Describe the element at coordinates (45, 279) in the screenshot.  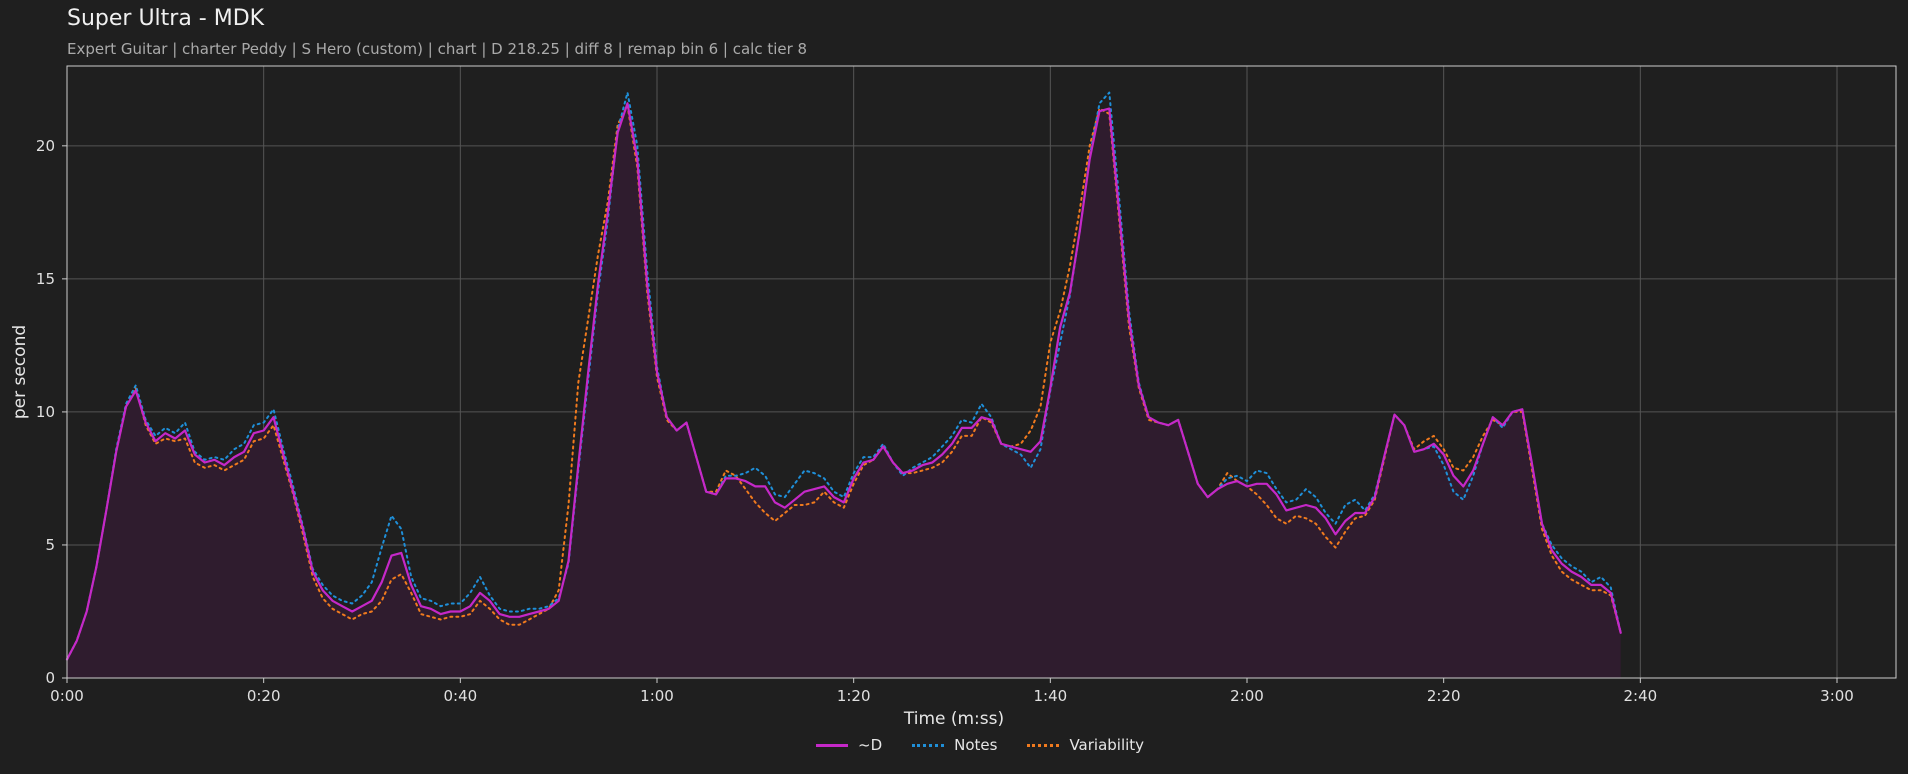
I see `y-tick-label: 15` at that location.